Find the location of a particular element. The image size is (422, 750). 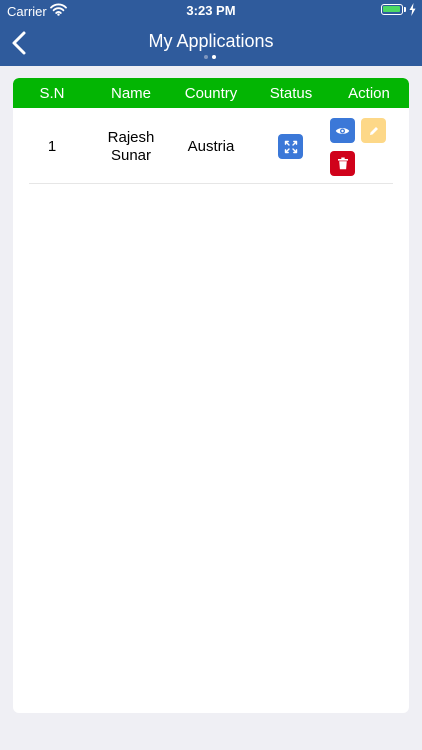

battery-cap is located at coordinates (405, 9).